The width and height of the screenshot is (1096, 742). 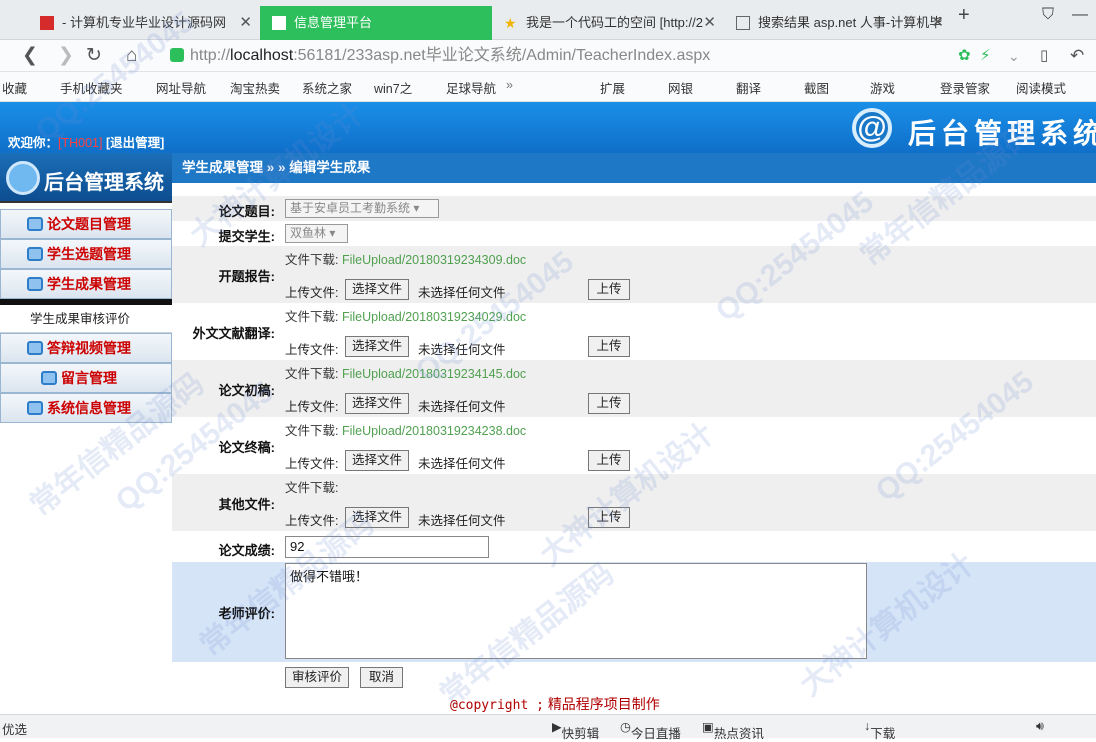 I want to click on download-line: 文件下载: FileUpload/20180319234309.doc, so click(x=405, y=258).